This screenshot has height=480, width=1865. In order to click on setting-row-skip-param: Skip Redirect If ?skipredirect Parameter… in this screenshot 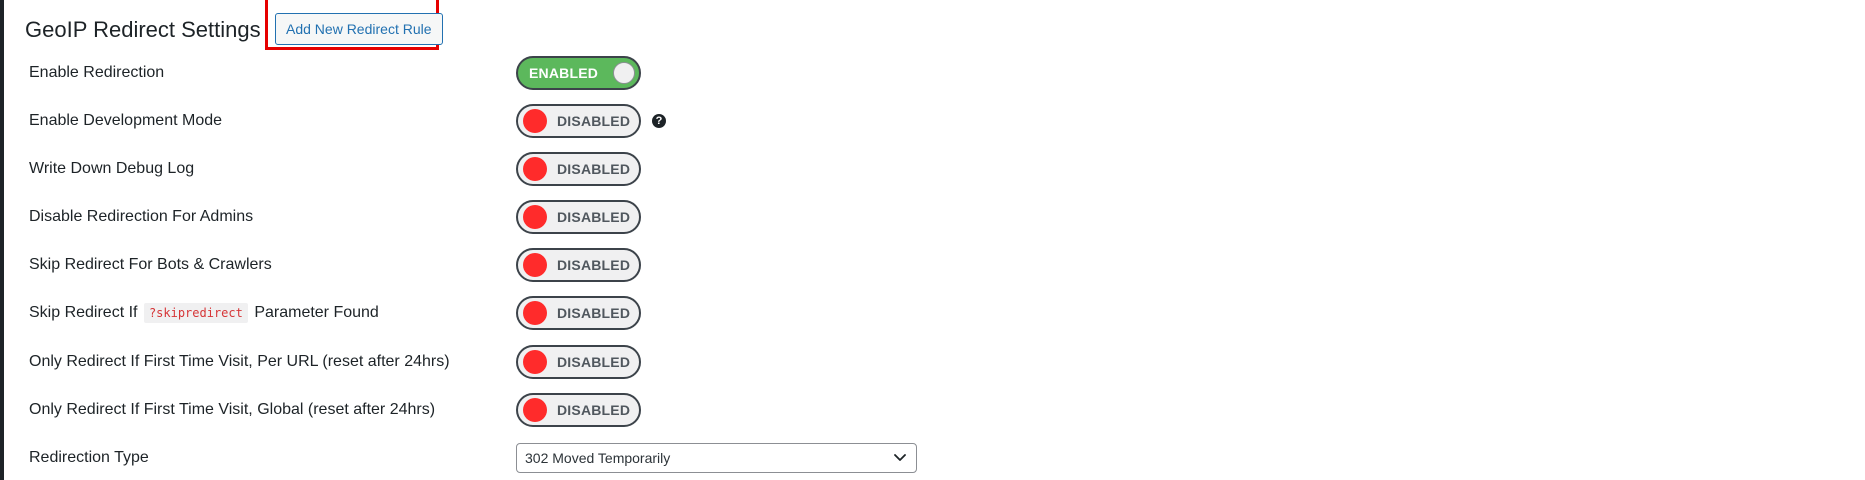, I will do `click(934, 313)`.